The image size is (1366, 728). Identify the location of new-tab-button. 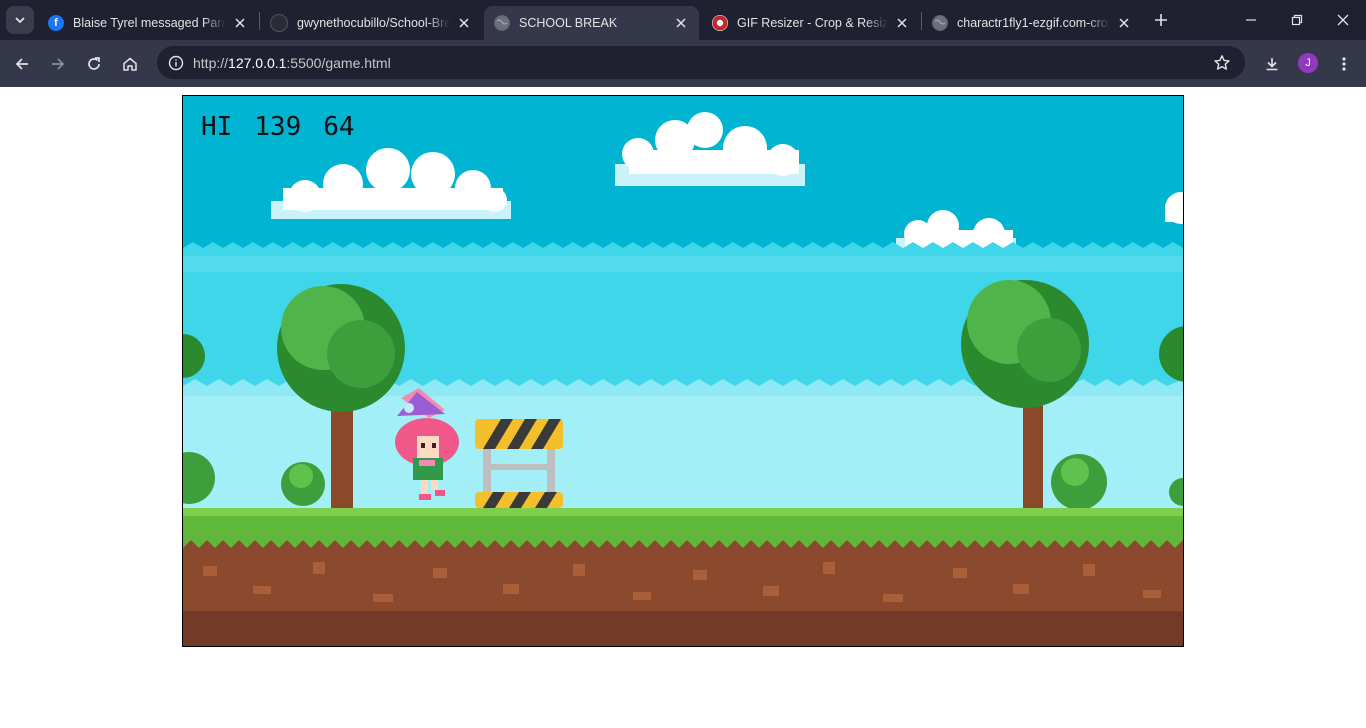
(1161, 20).